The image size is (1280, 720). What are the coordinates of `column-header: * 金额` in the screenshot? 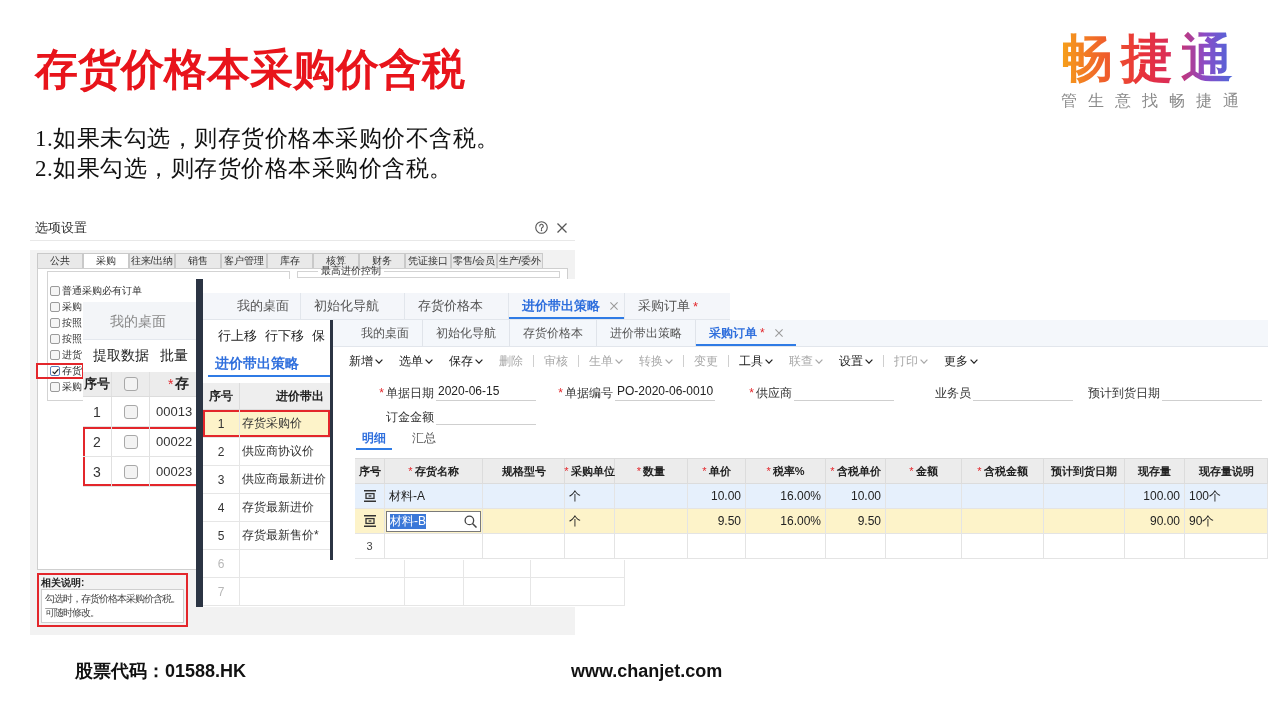 It's located at (924, 471).